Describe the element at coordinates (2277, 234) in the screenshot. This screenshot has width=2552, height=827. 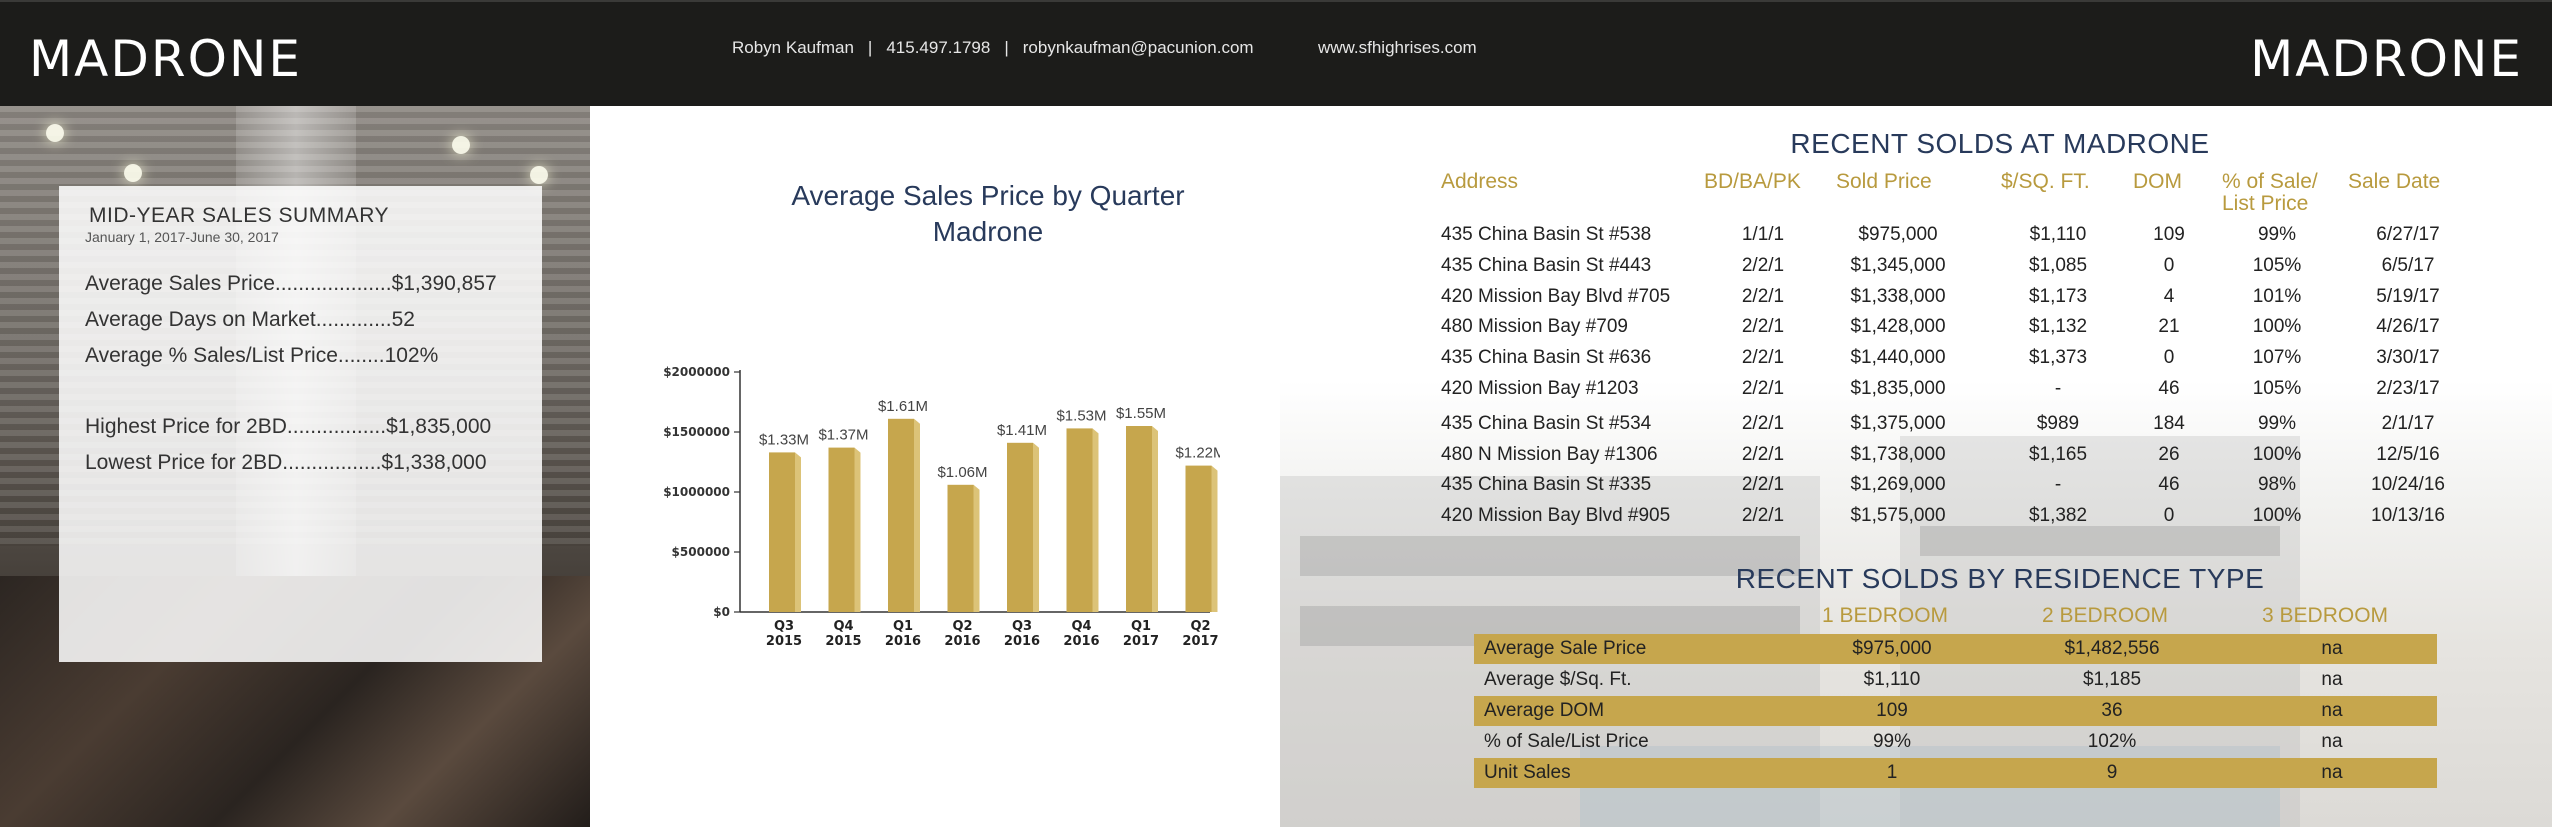
I see `cell-pct: 99%` at that location.